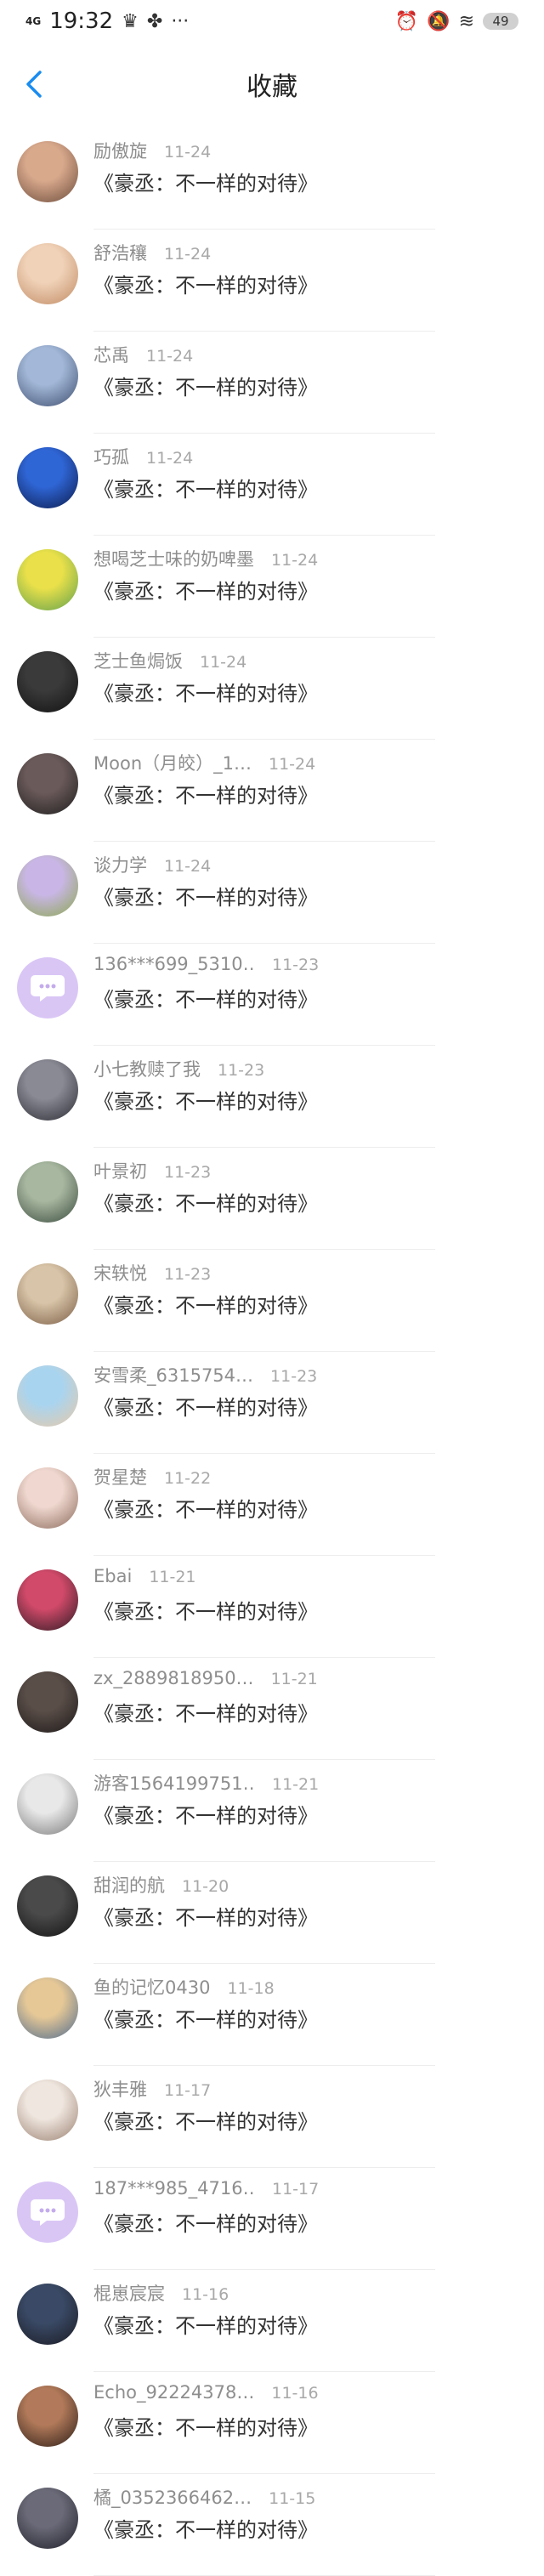 The height and width of the screenshot is (2576, 544). What do you see at coordinates (272, 179) in the screenshot?
I see `list-item: 励傲旋 11-24 《豪丞：不一样的对待》` at bounding box center [272, 179].